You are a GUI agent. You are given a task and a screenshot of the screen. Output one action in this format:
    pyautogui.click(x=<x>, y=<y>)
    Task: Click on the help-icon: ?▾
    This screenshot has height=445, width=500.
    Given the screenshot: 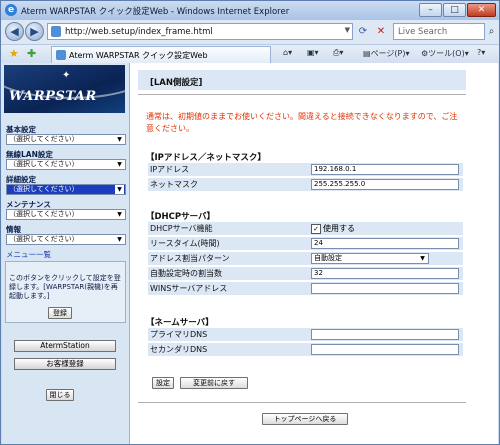 What is the action you would take?
    pyautogui.click(x=481, y=52)
    